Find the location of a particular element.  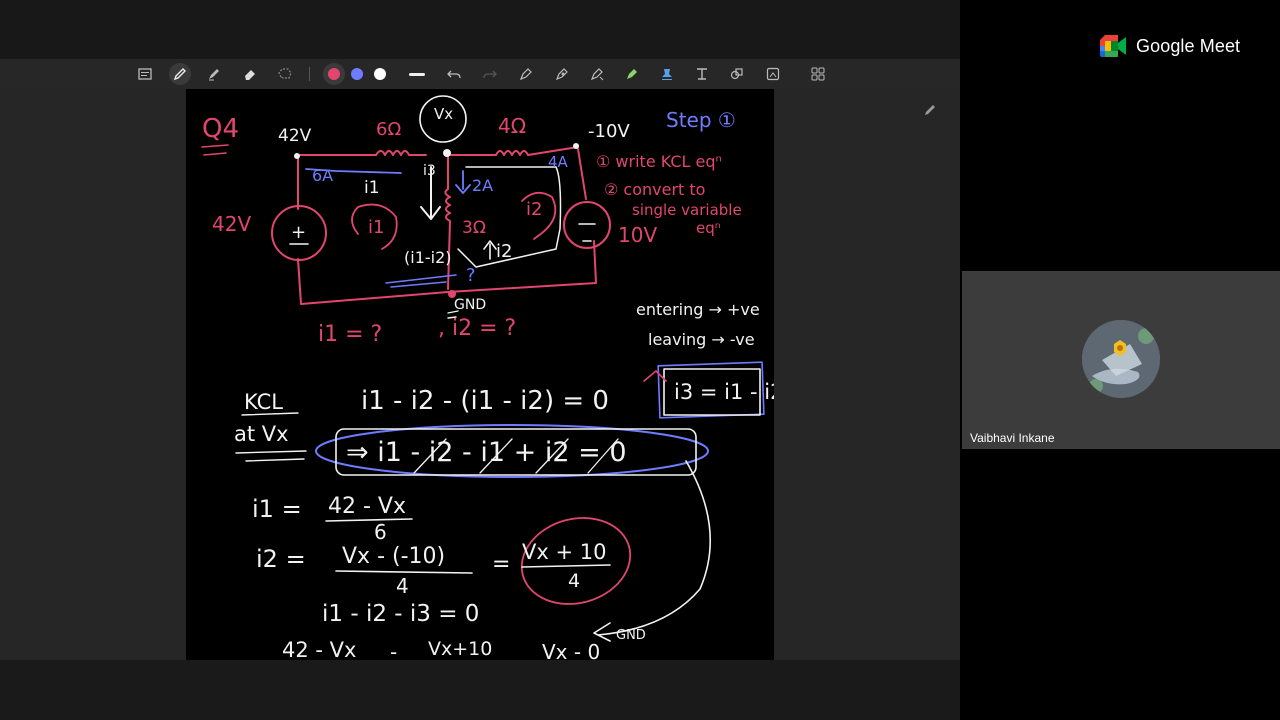

right-source-label: 10V is located at coordinates (637, 235).